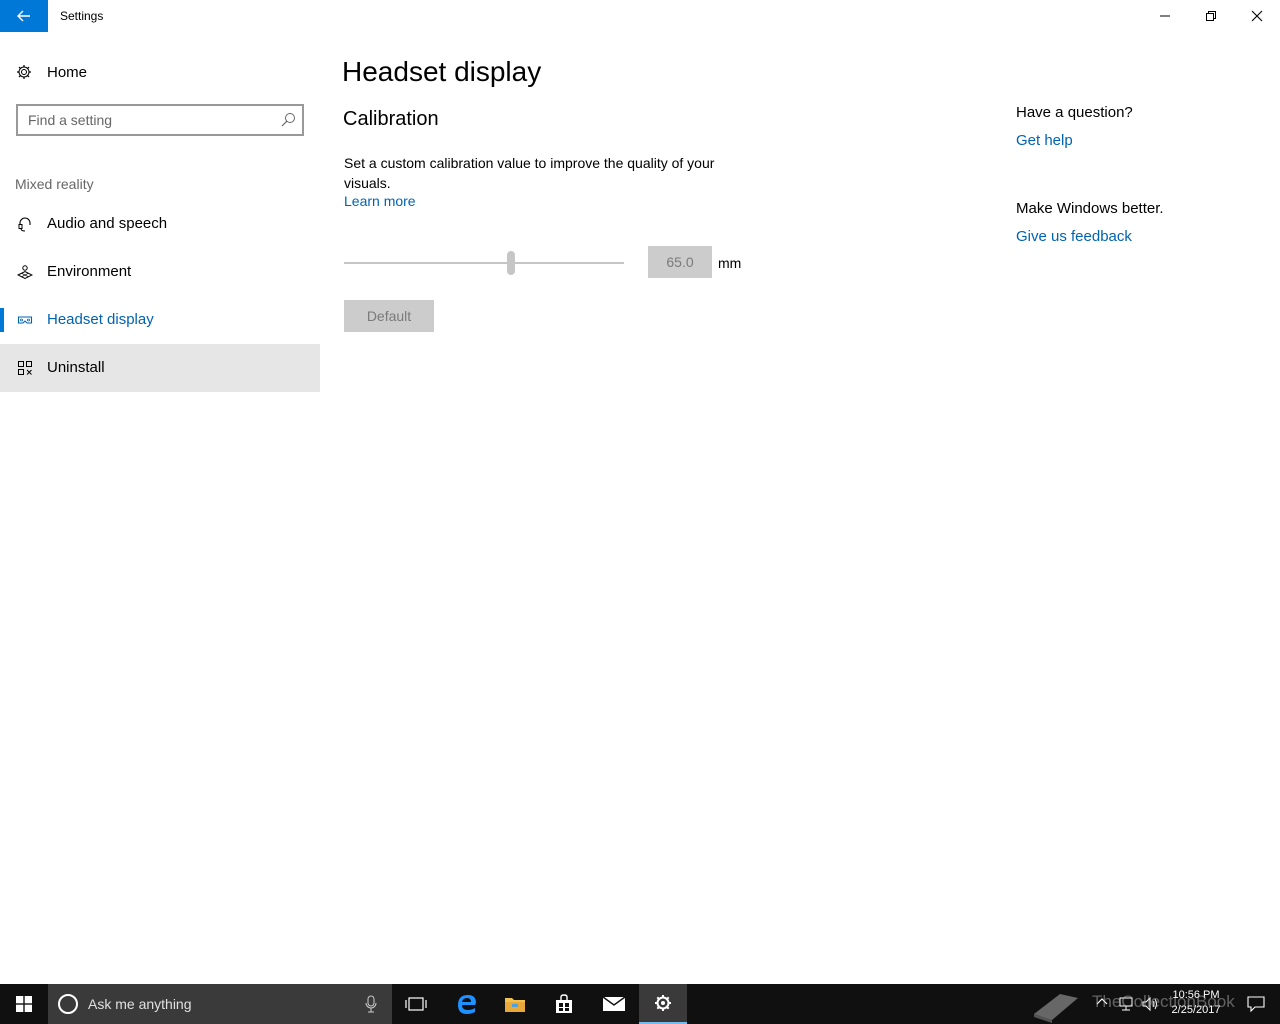 The height and width of the screenshot is (1024, 1280). I want to click on folder-icon, so click(515, 1005).